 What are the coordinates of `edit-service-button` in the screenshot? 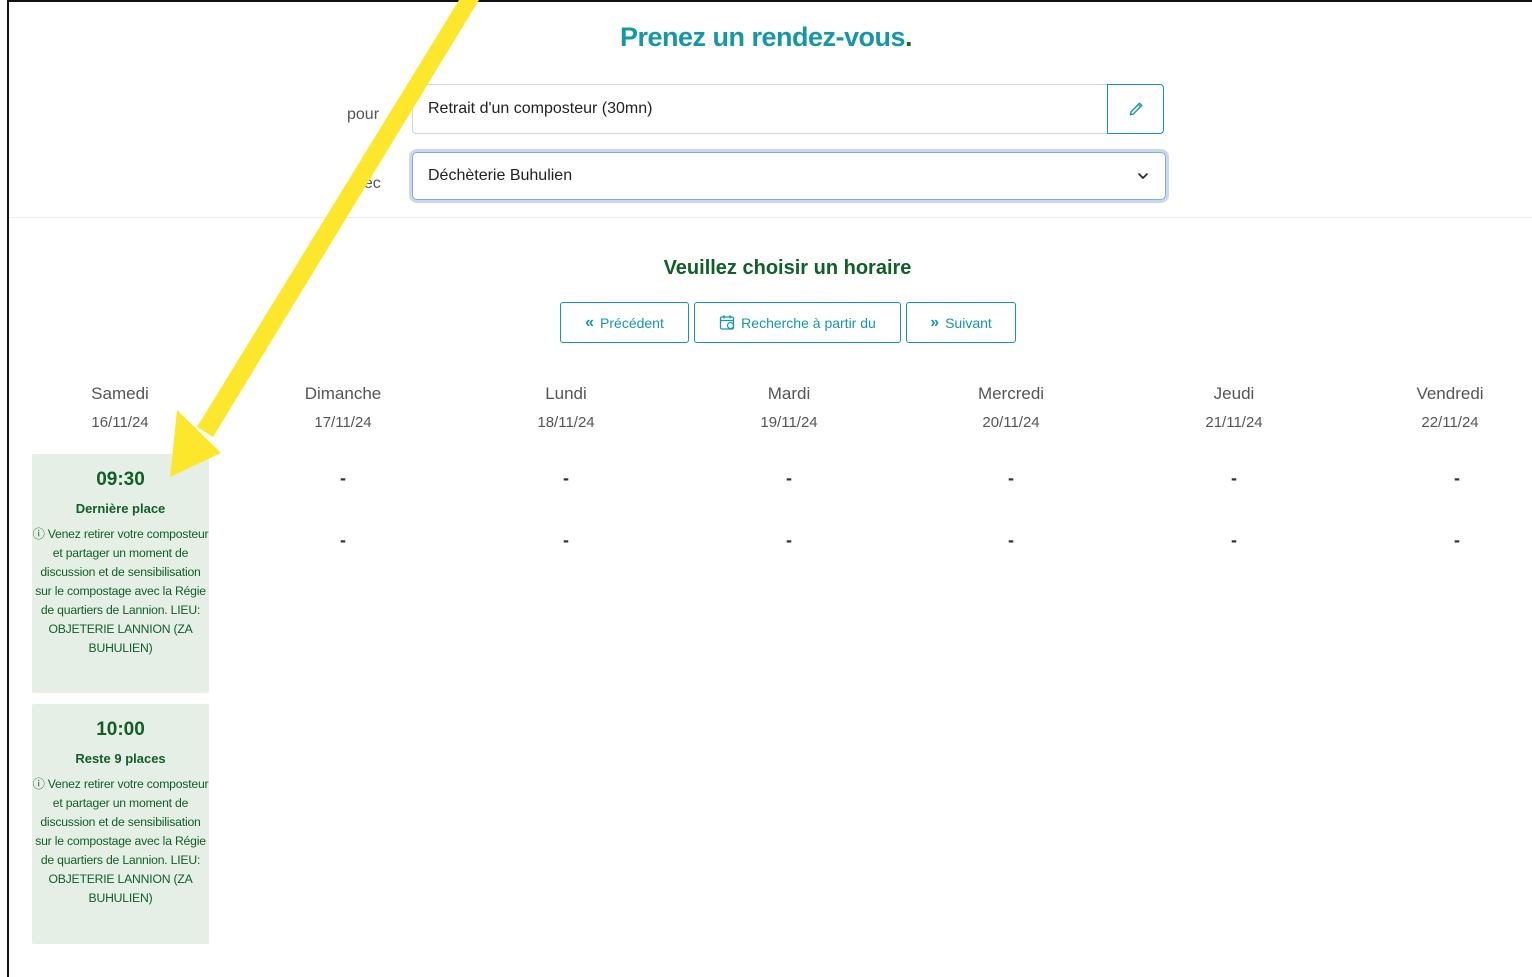 It's located at (1135, 109).